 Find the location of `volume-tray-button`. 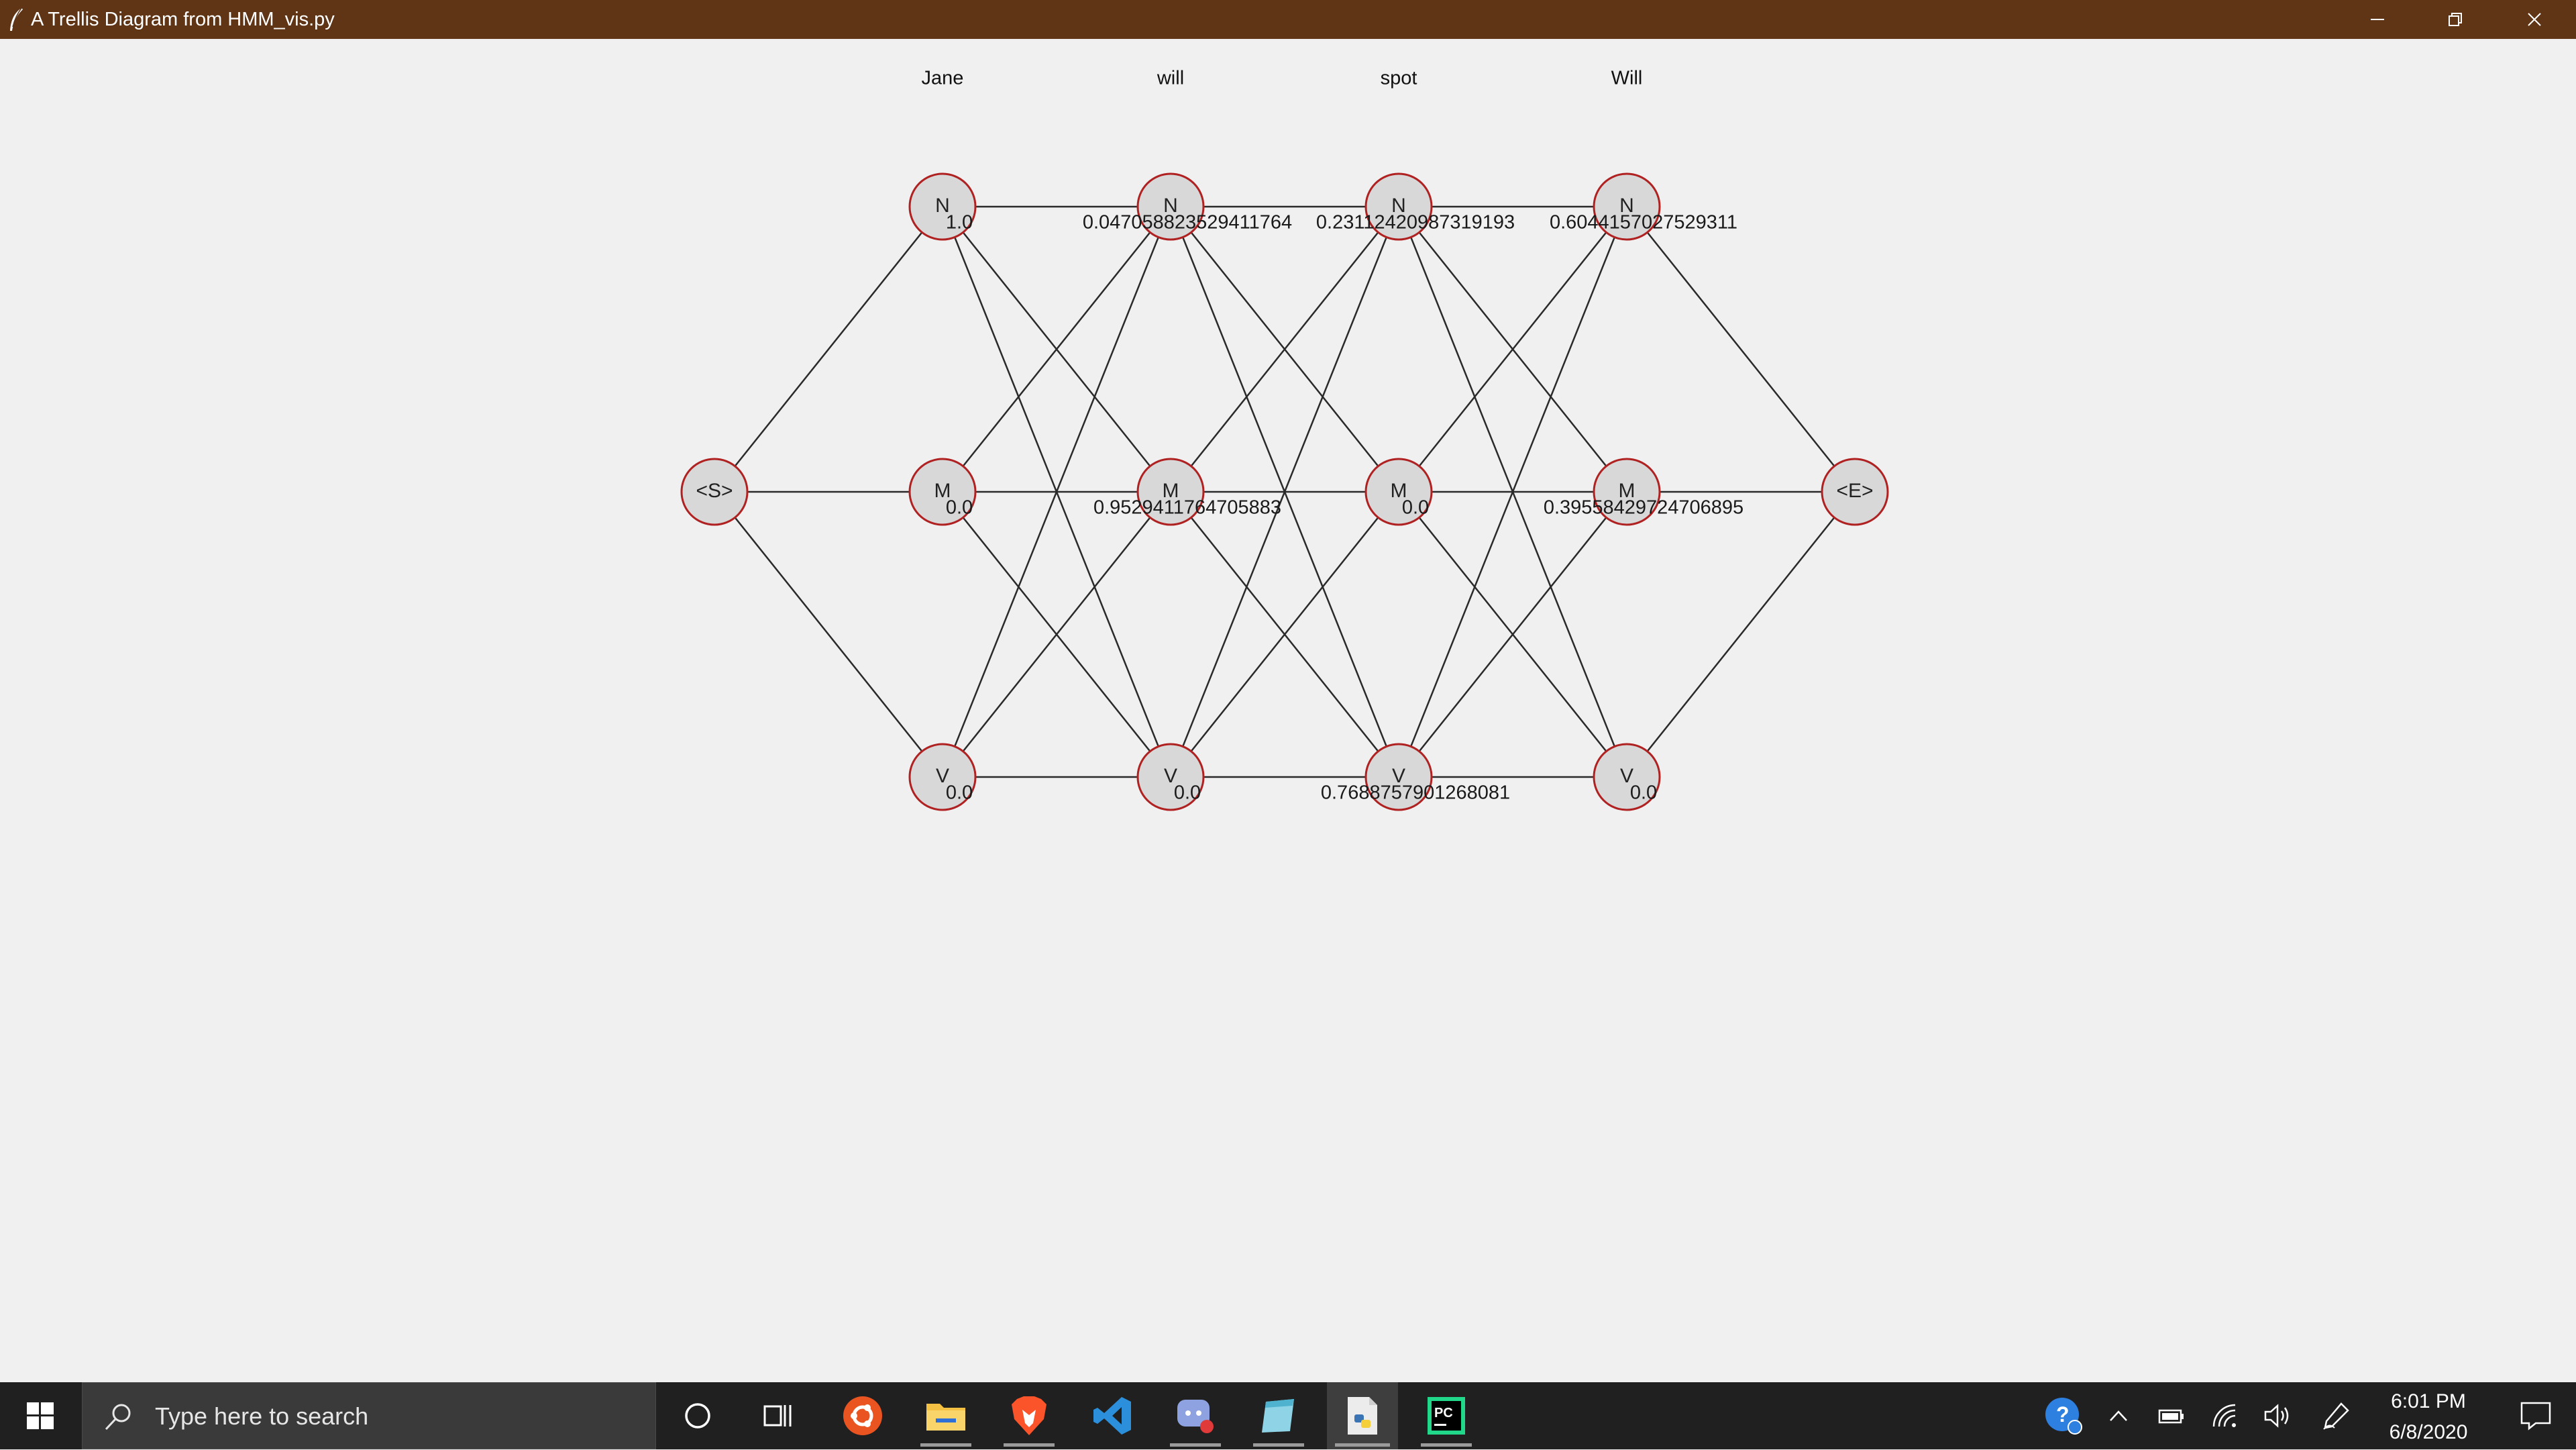

volume-tray-button is located at coordinates (2278, 1415).